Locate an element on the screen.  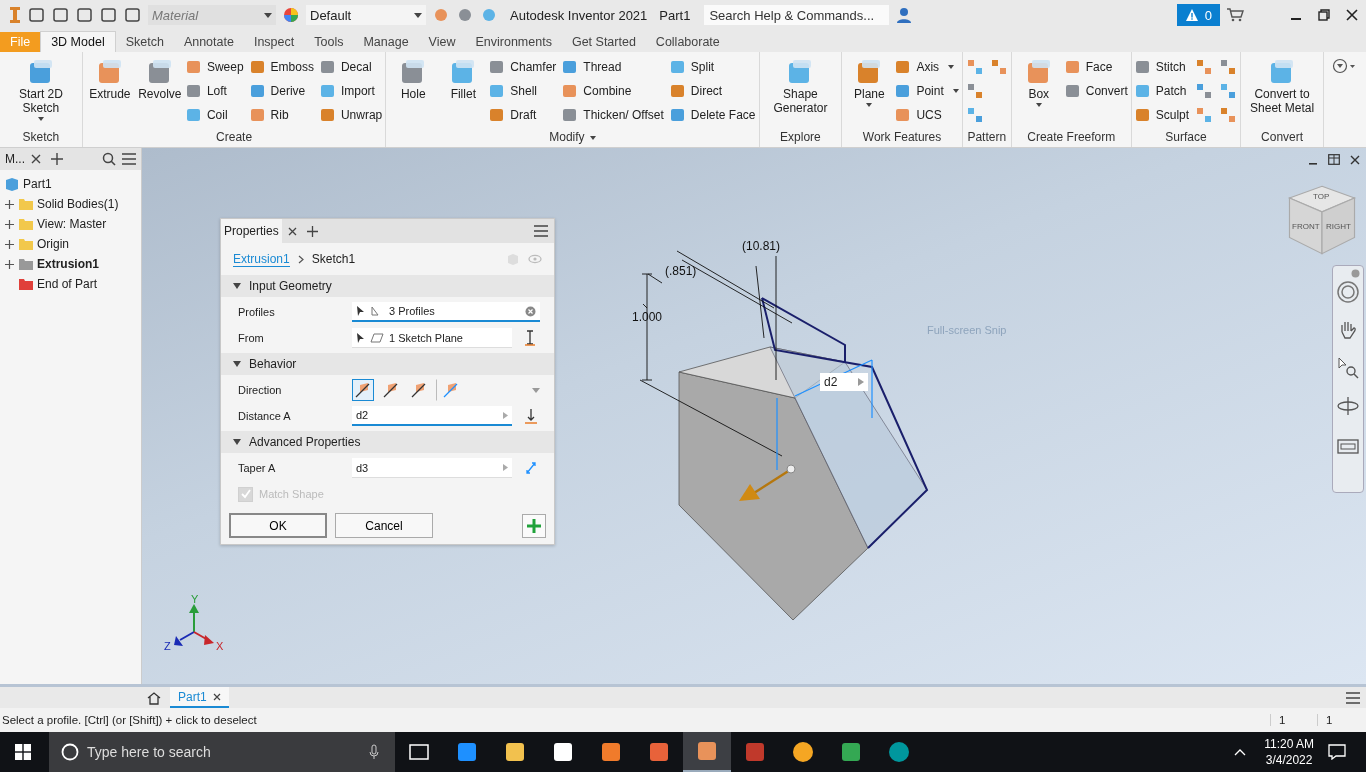
steering-wheel-icon is located at coordinates (1348, 292).